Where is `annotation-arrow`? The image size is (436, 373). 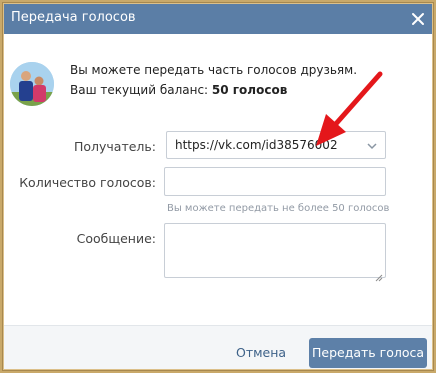 annotation-arrow is located at coordinates (349, 108).